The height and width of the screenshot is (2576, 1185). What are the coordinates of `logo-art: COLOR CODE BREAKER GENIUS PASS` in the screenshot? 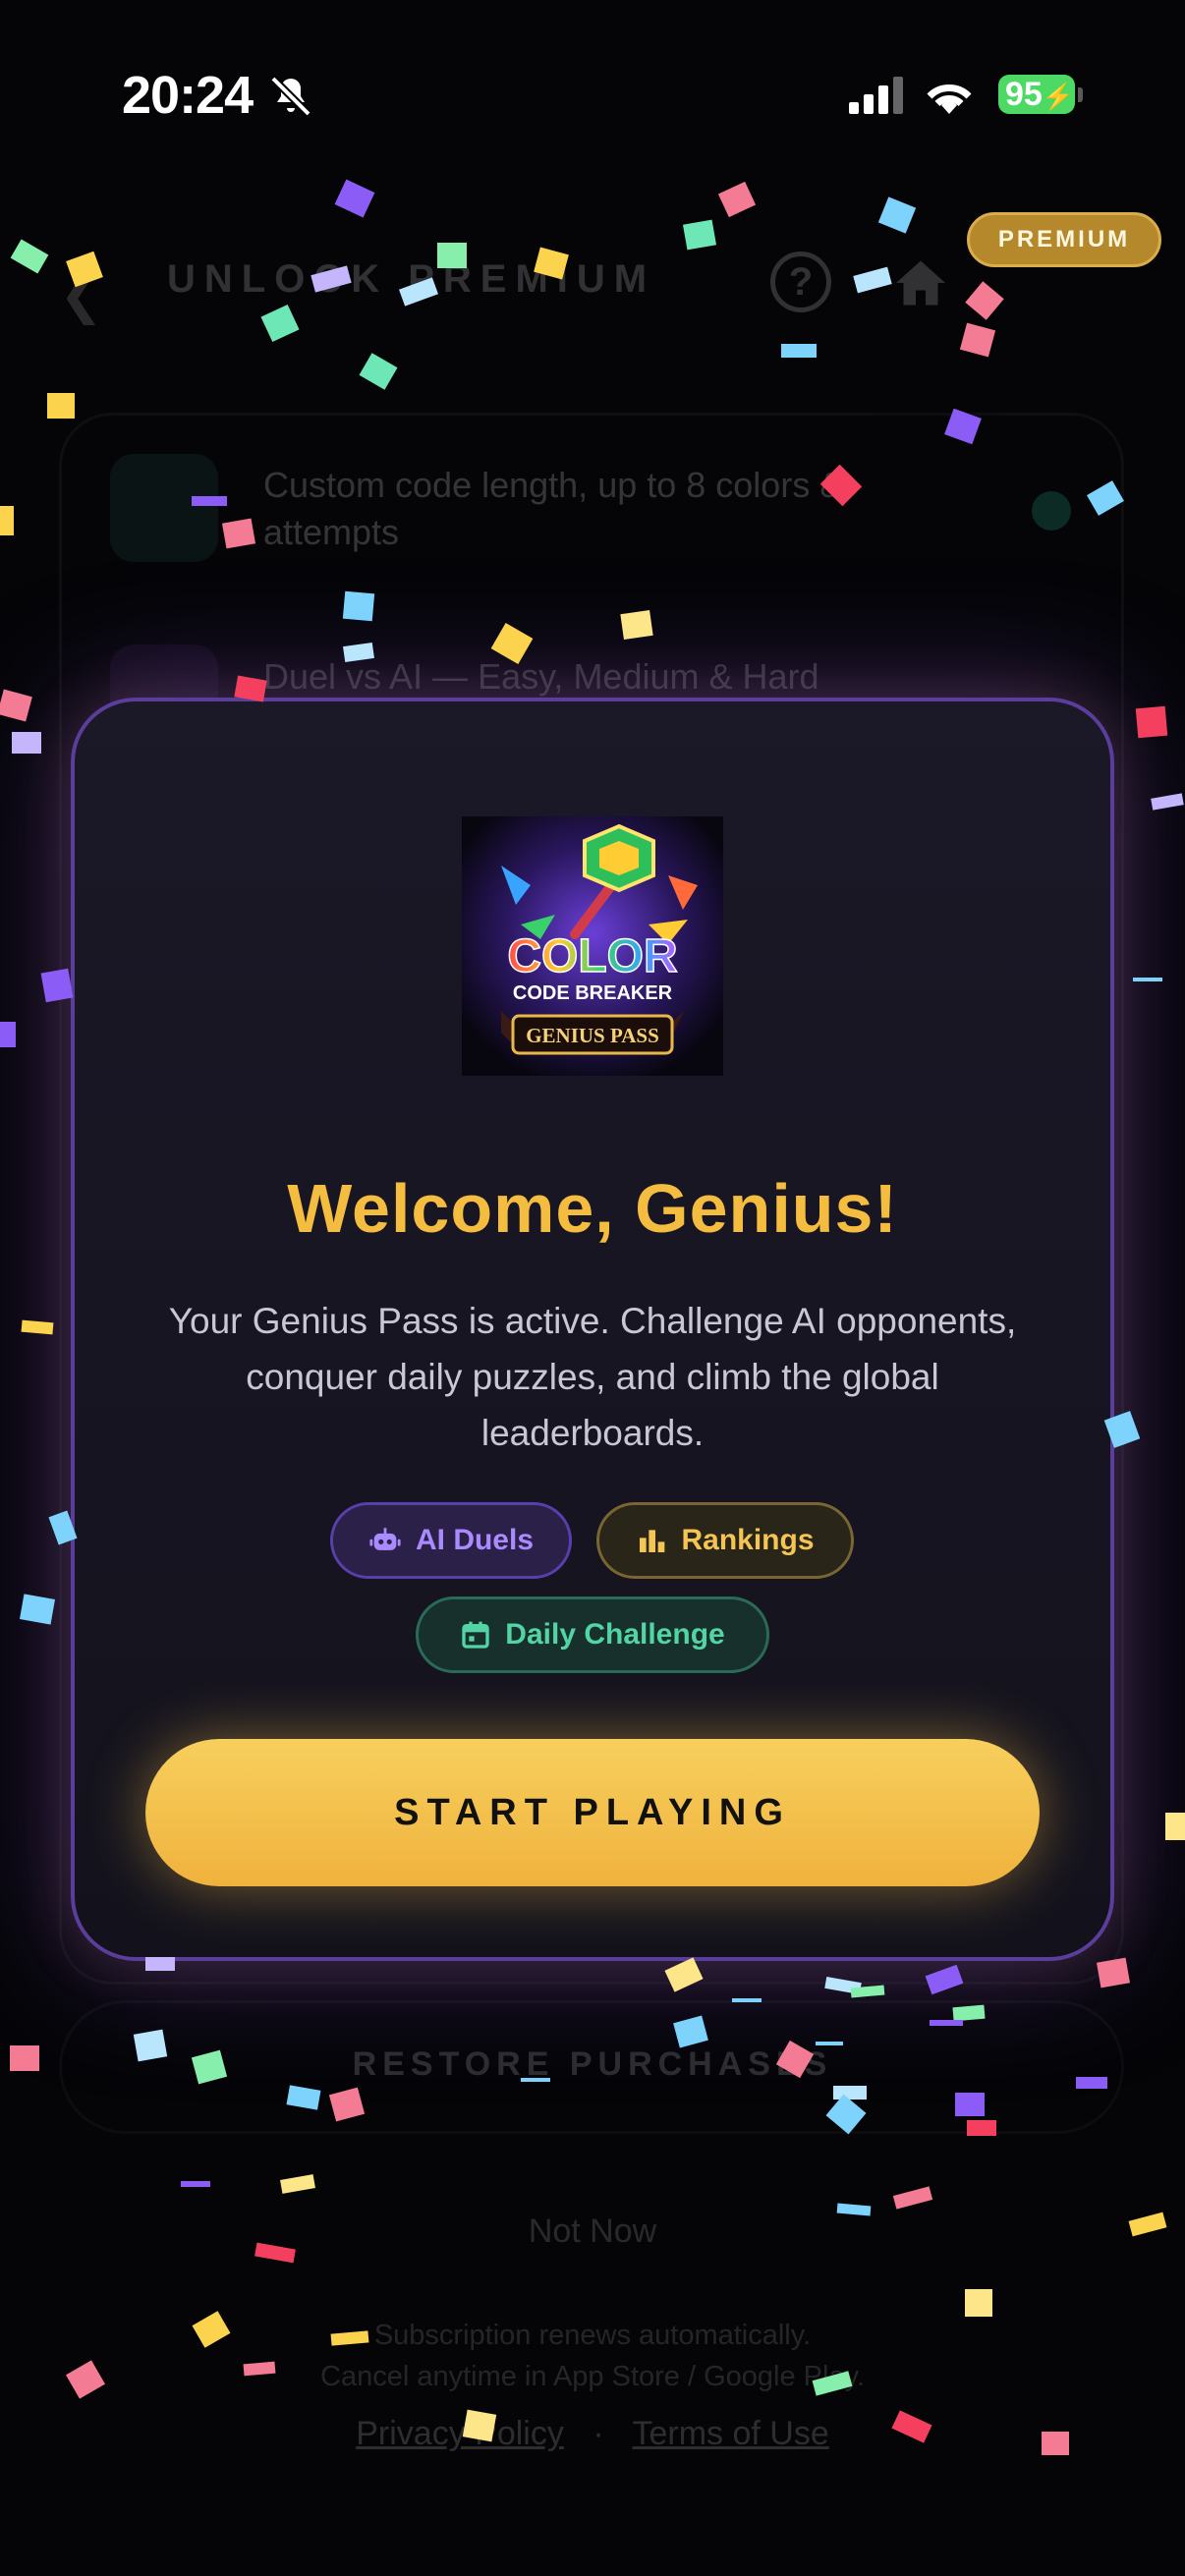 It's located at (592, 946).